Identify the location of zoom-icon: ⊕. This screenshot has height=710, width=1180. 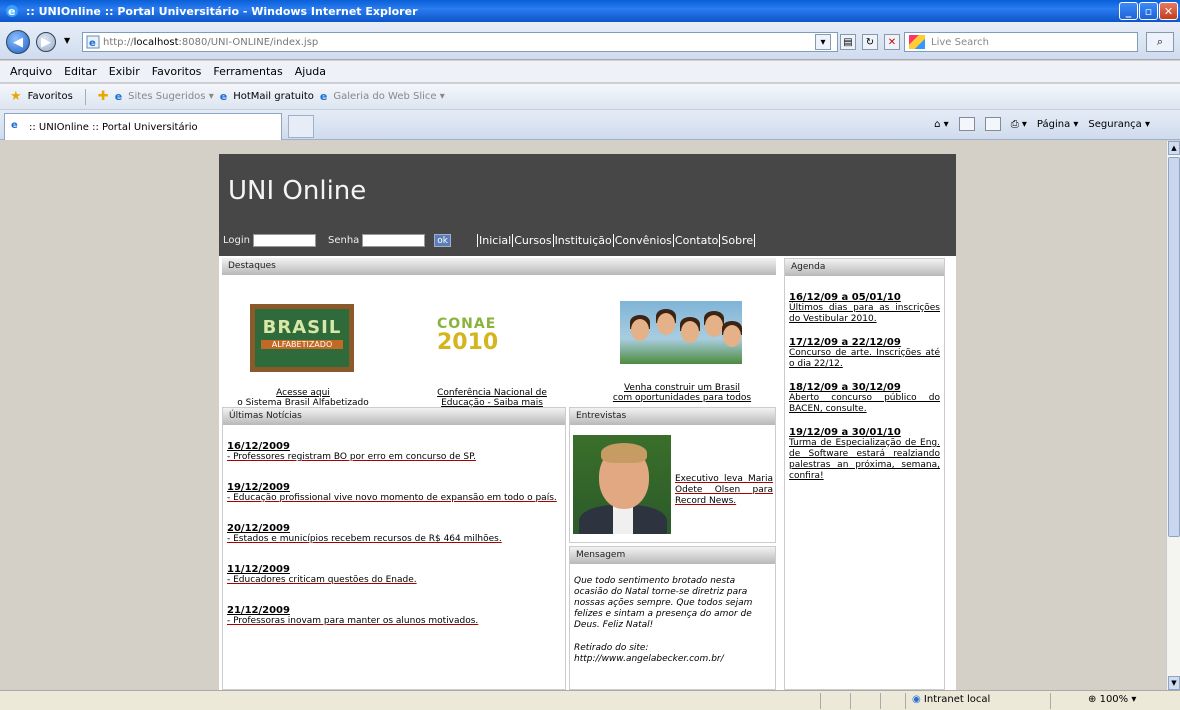
(1092, 699).